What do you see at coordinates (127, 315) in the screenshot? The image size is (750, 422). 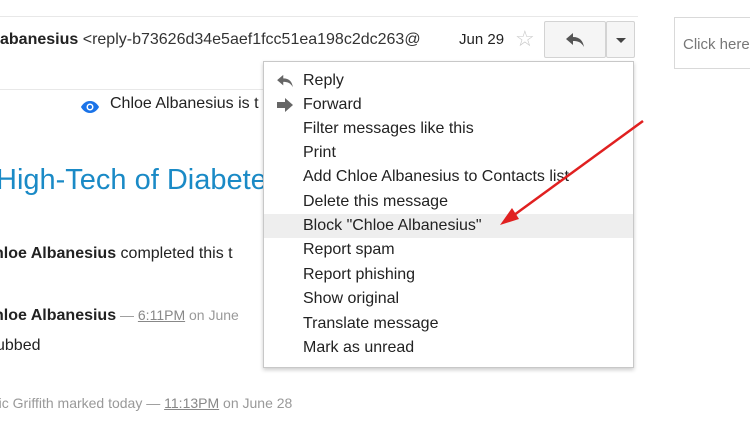 I see `dash: —` at bounding box center [127, 315].